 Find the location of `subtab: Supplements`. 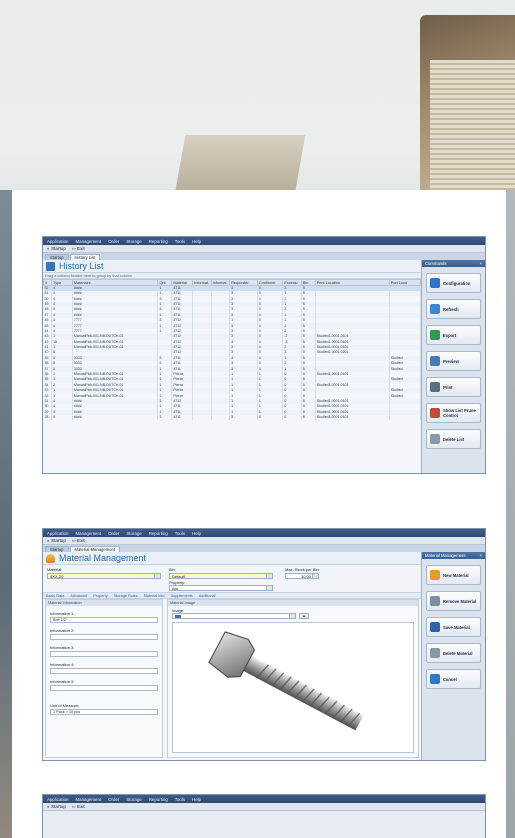

subtab: Supplements is located at coordinates (182, 596).